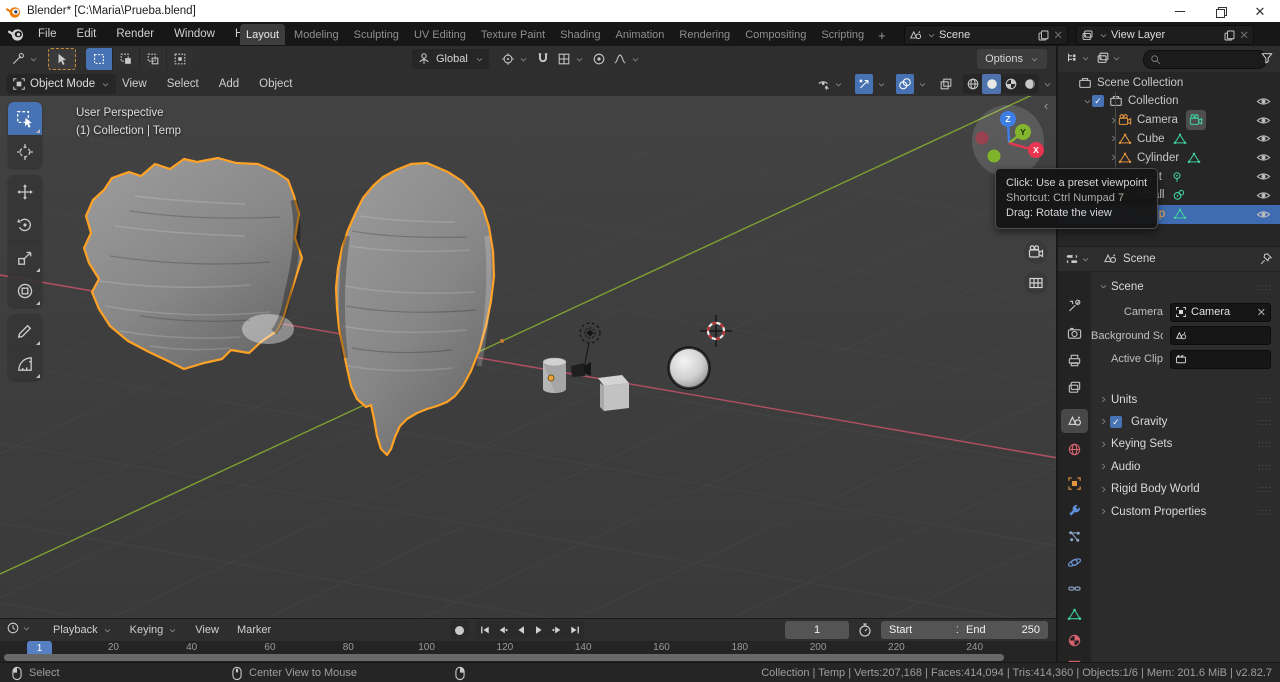 This screenshot has height=682, width=1280. I want to click on tab-compositing: Compositing, so click(775, 34).